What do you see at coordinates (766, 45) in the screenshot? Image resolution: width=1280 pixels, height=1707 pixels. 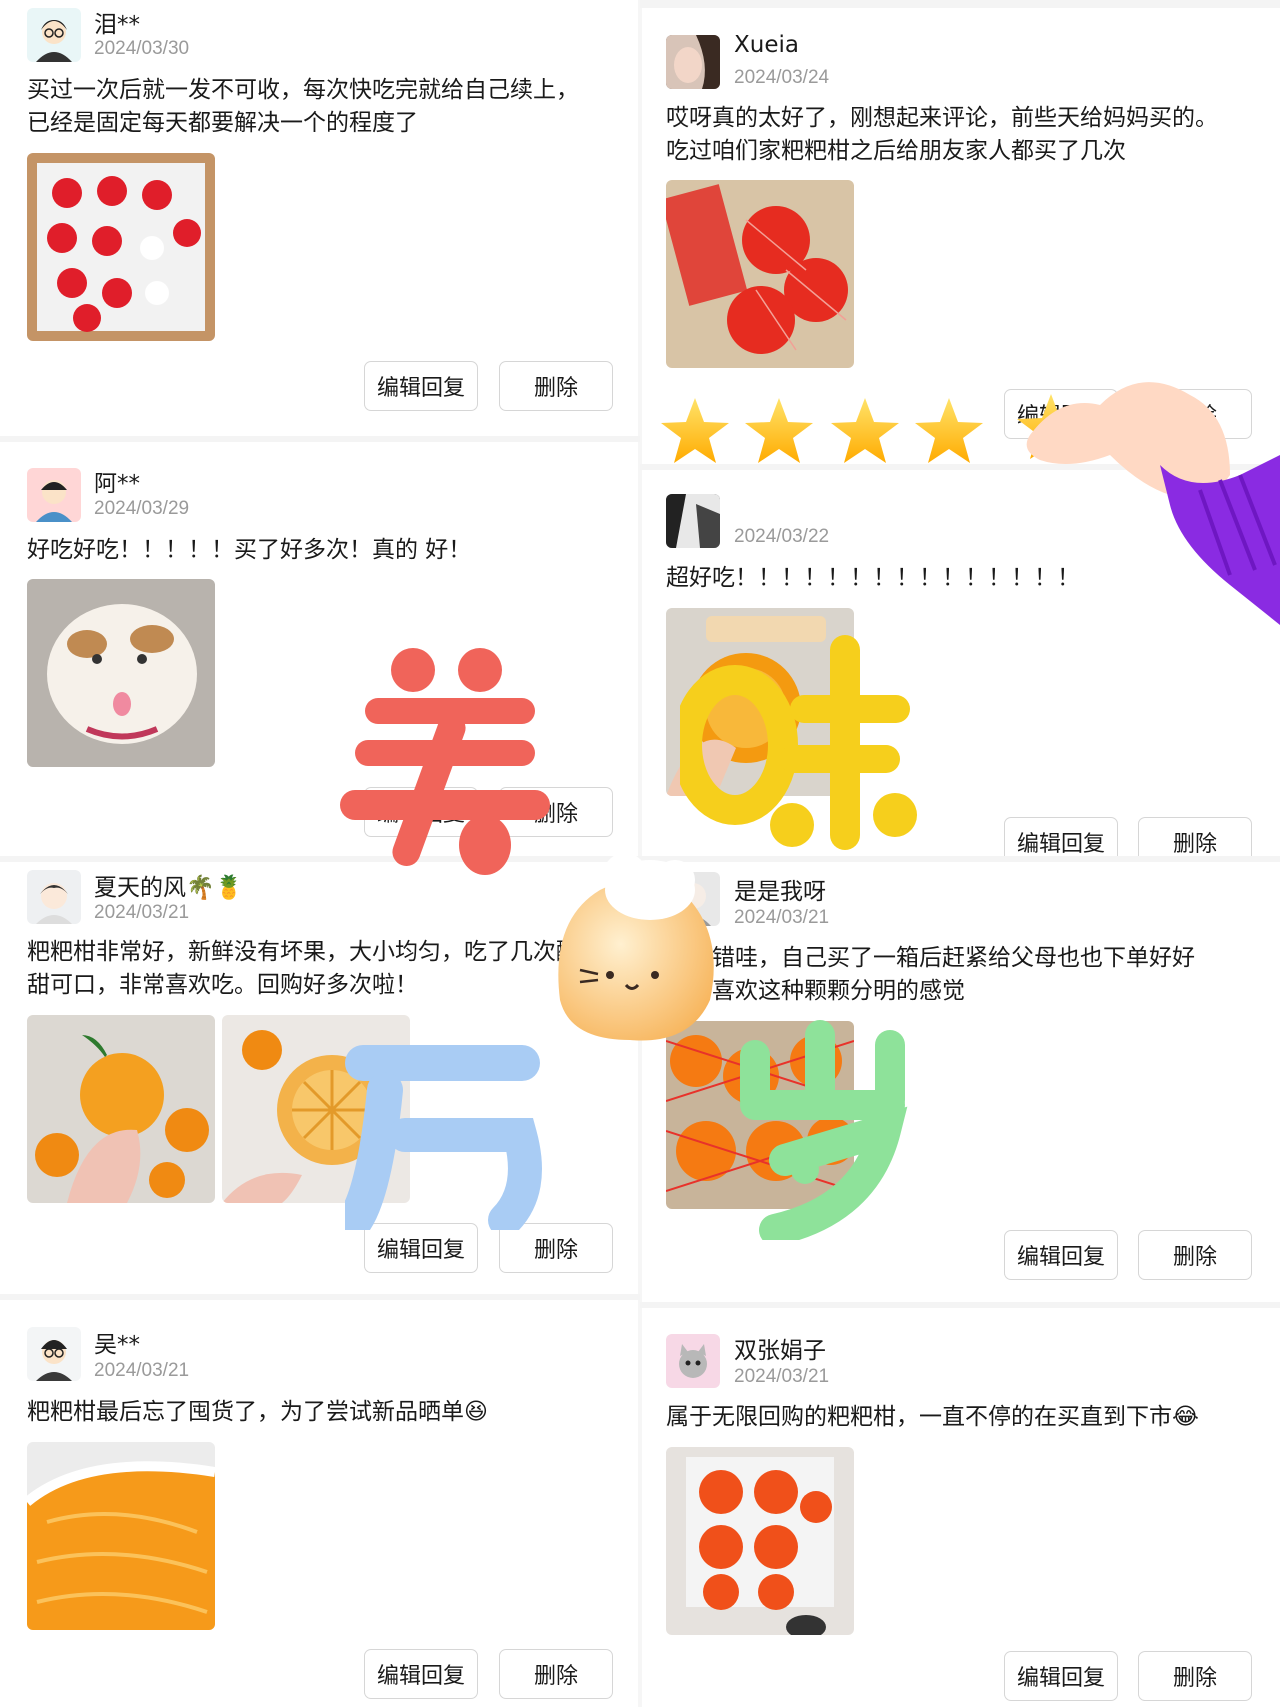 I see `reviewer-name: Xueia` at bounding box center [766, 45].